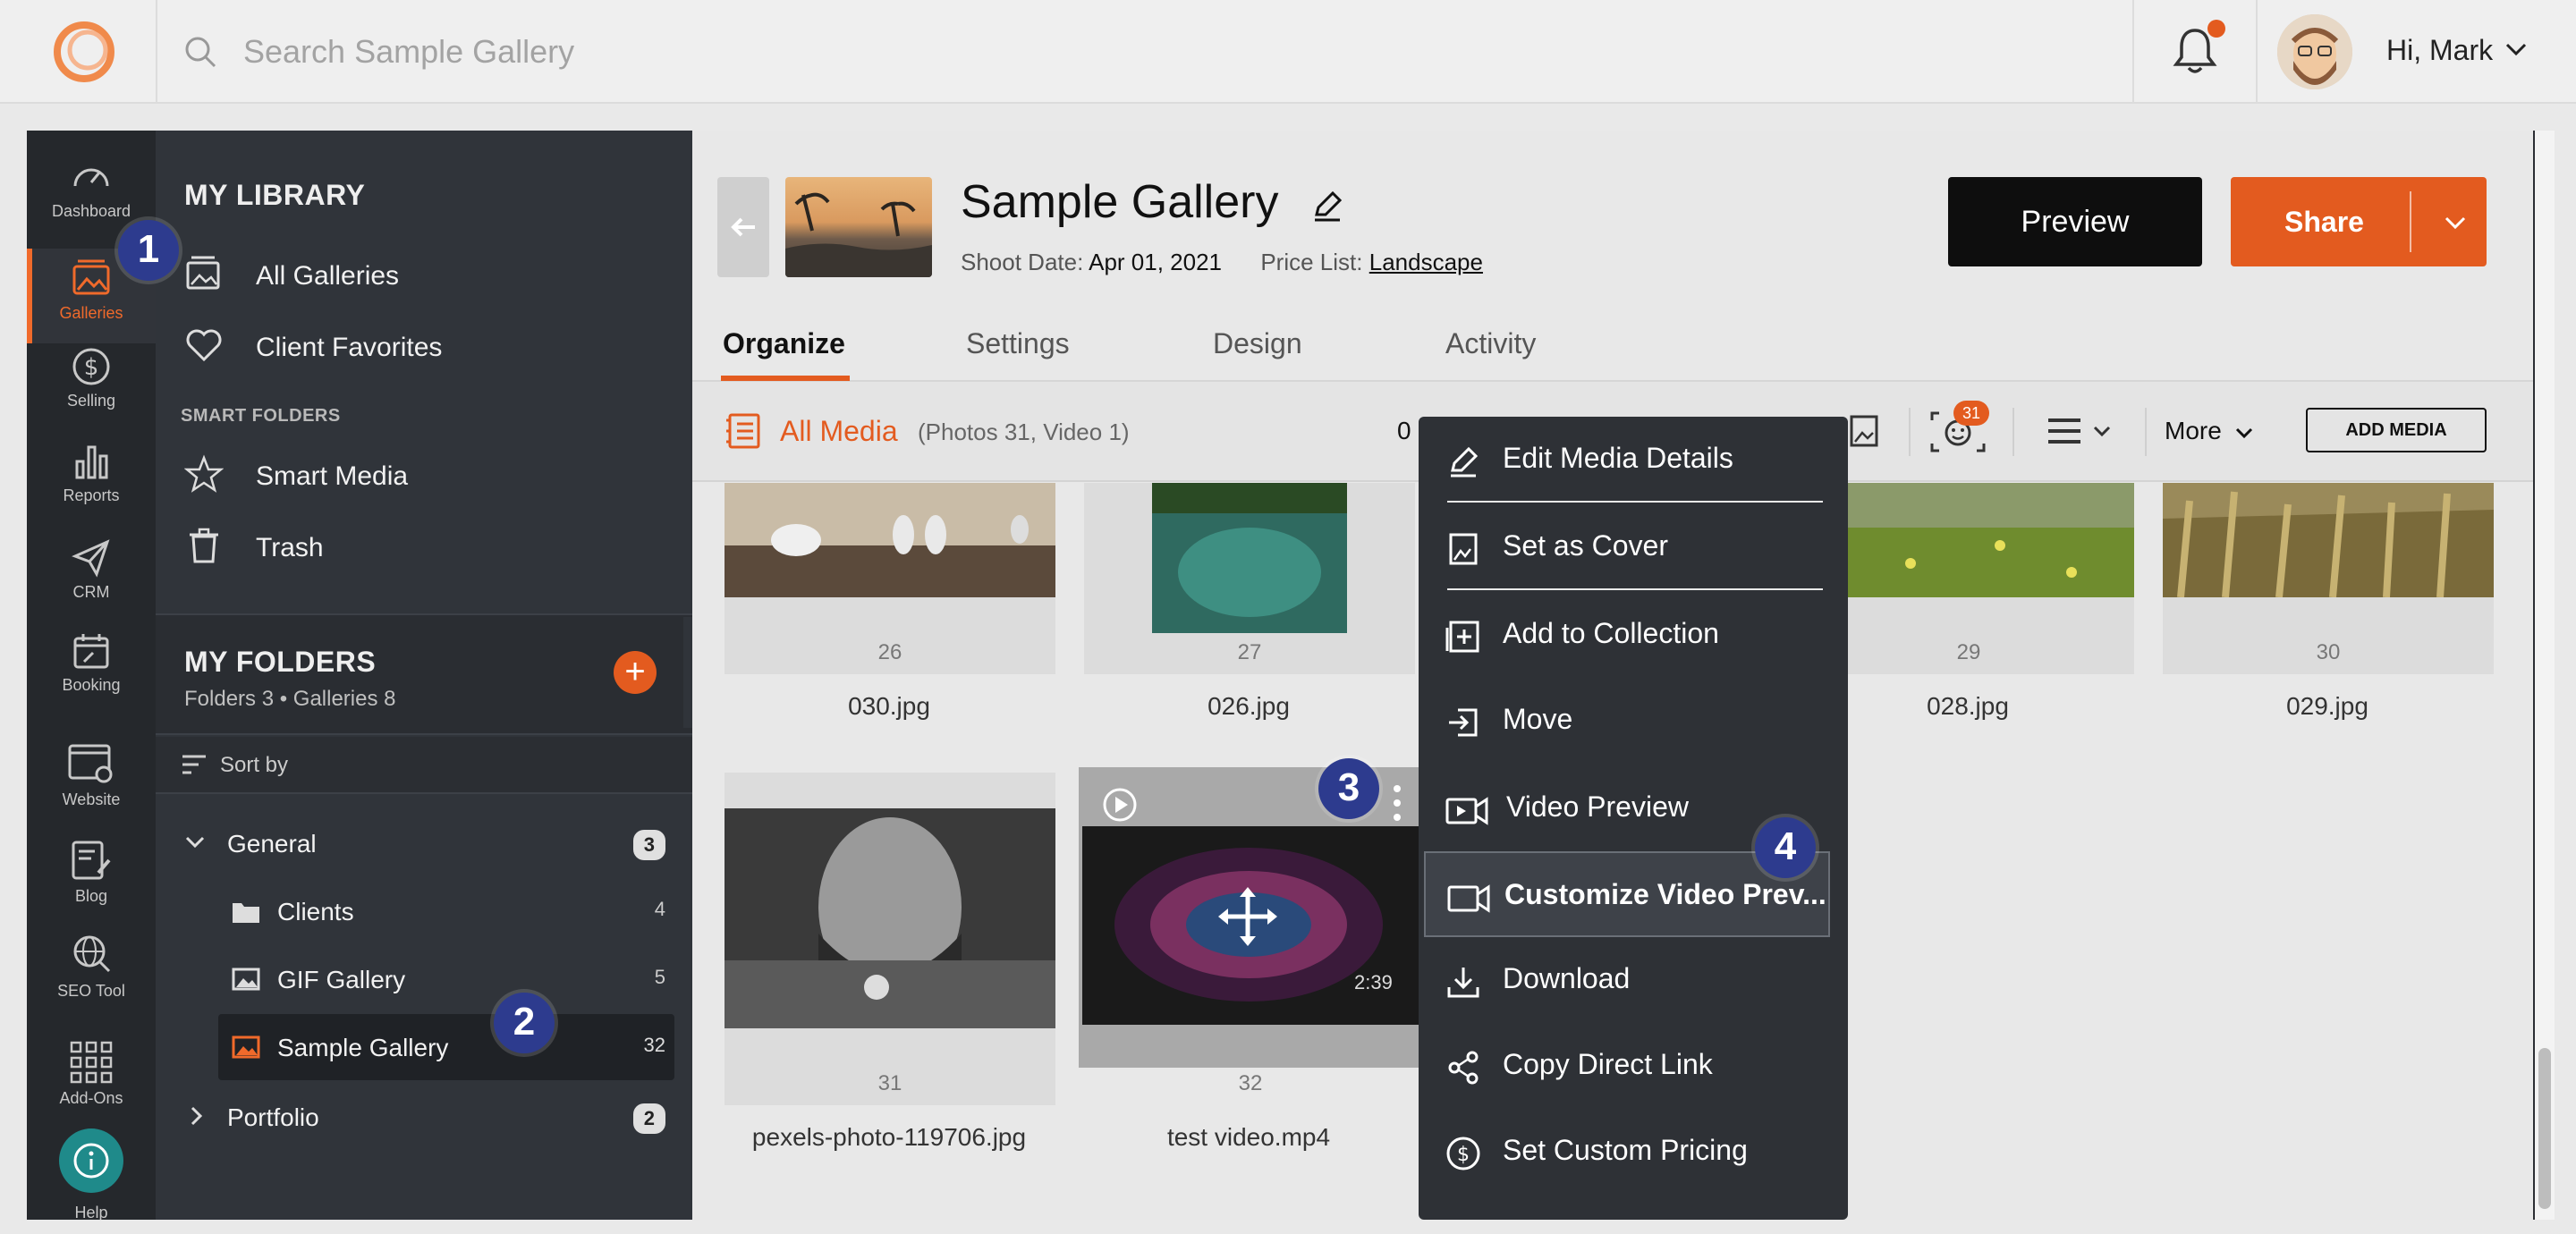  Describe the element at coordinates (446, 1047) in the screenshot. I see `gallery-sample-gallery: Sample Gallery 32` at that location.